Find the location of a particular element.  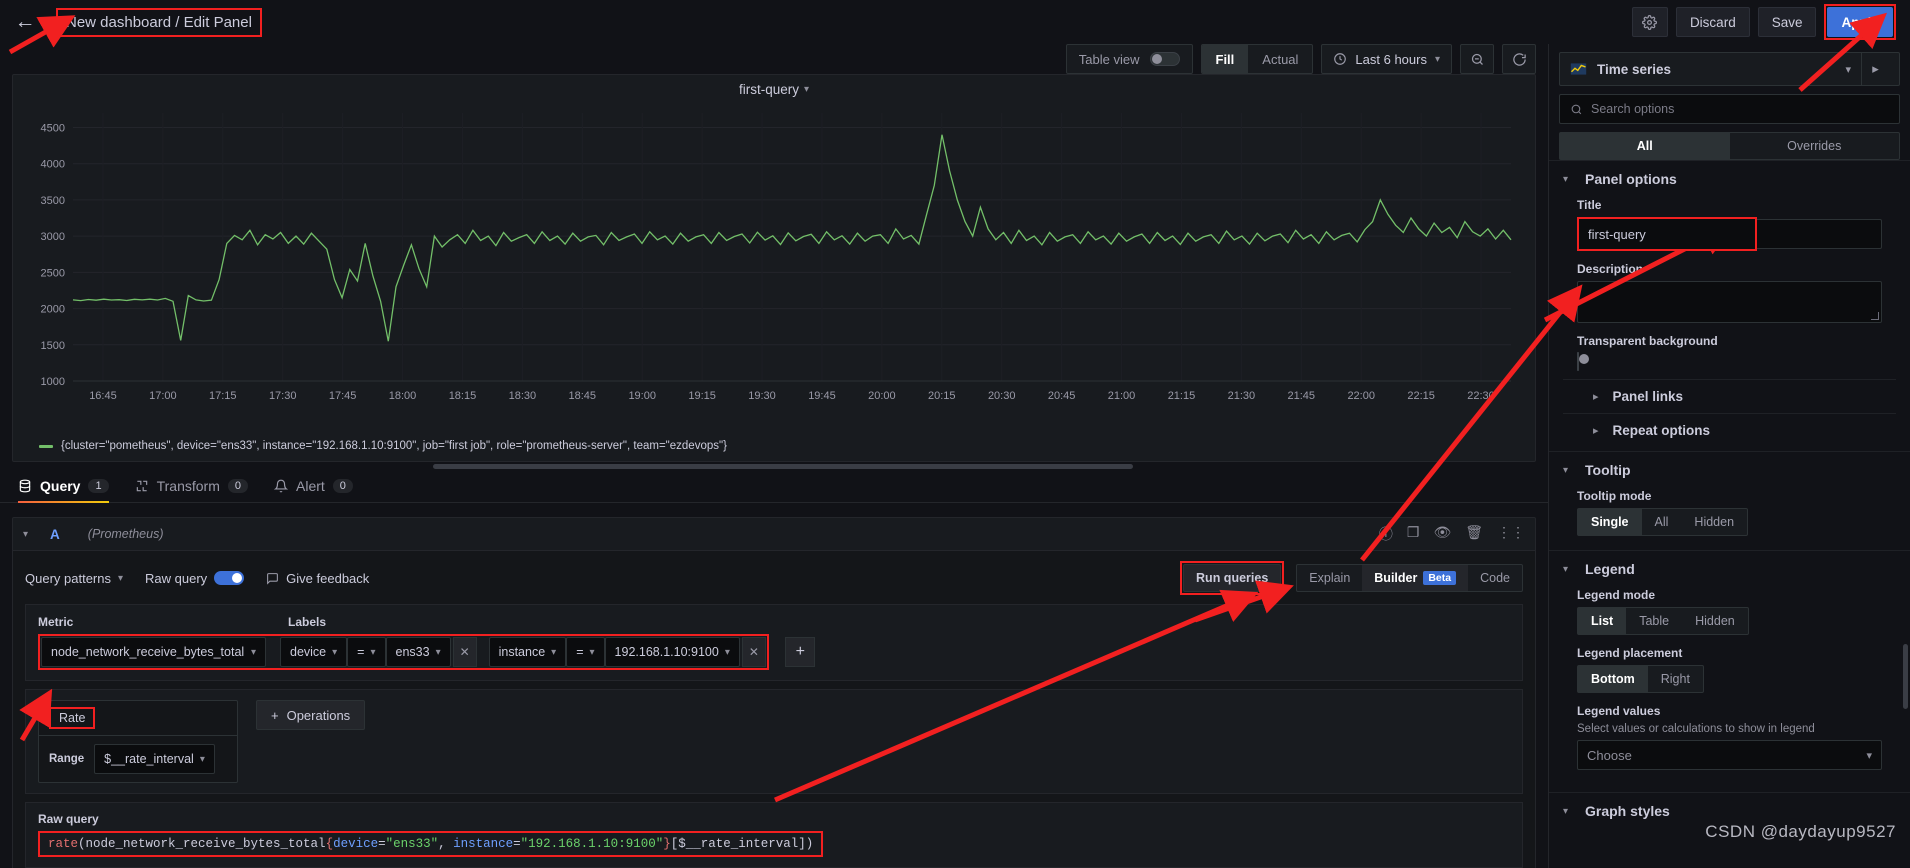

label-value-select-1: ens33 ▾ is located at coordinates (418, 652).